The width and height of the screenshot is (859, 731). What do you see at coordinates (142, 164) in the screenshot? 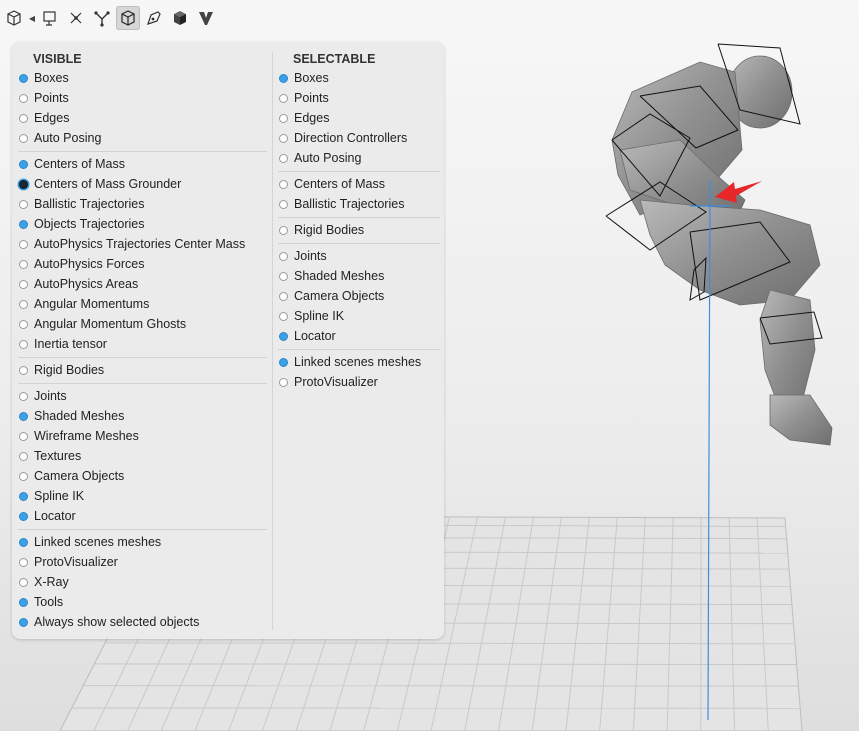
I see `visible-option-centers-of-mass: Centers of Mass` at bounding box center [142, 164].